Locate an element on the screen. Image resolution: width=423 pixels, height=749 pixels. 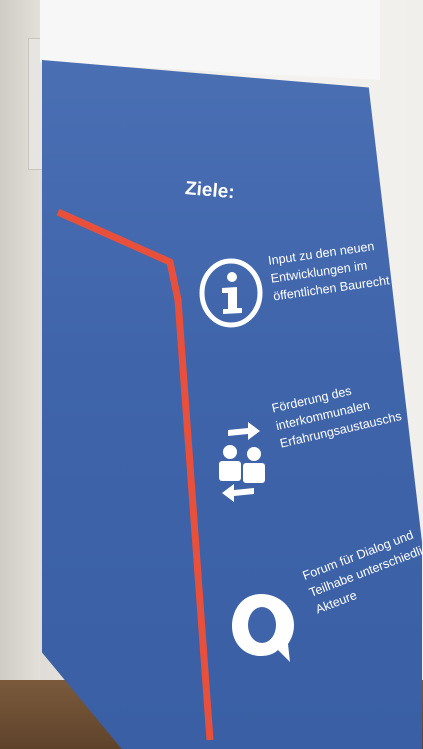
speech-bubble-icon is located at coordinates (263, 628).